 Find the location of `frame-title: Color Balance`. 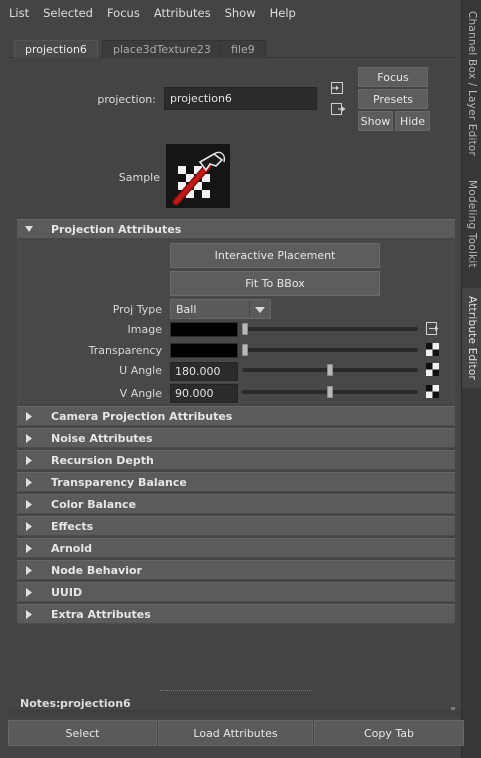

frame-title: Color Balance is located at coordinates (94, 504).